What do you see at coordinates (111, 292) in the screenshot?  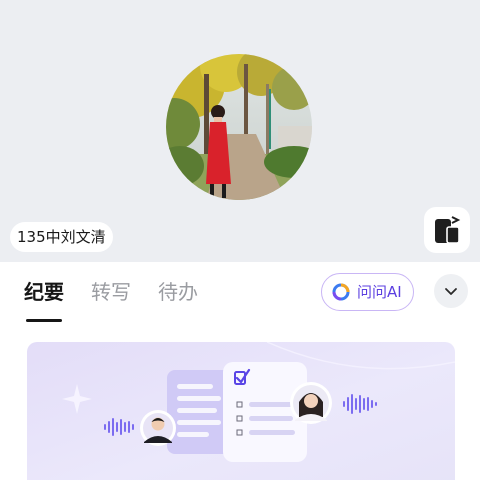 I see `tab-transcript: 转写` at bounding box center [111, 292].